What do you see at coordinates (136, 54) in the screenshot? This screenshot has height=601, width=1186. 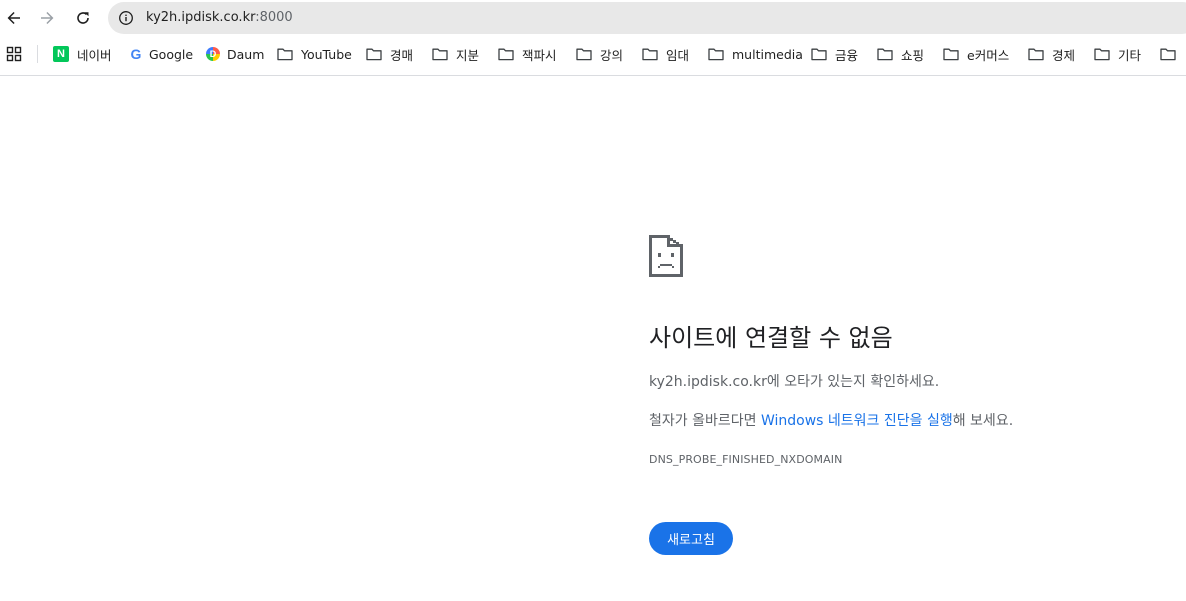 I see `google-icon: G` at bounding box center [136, 54].